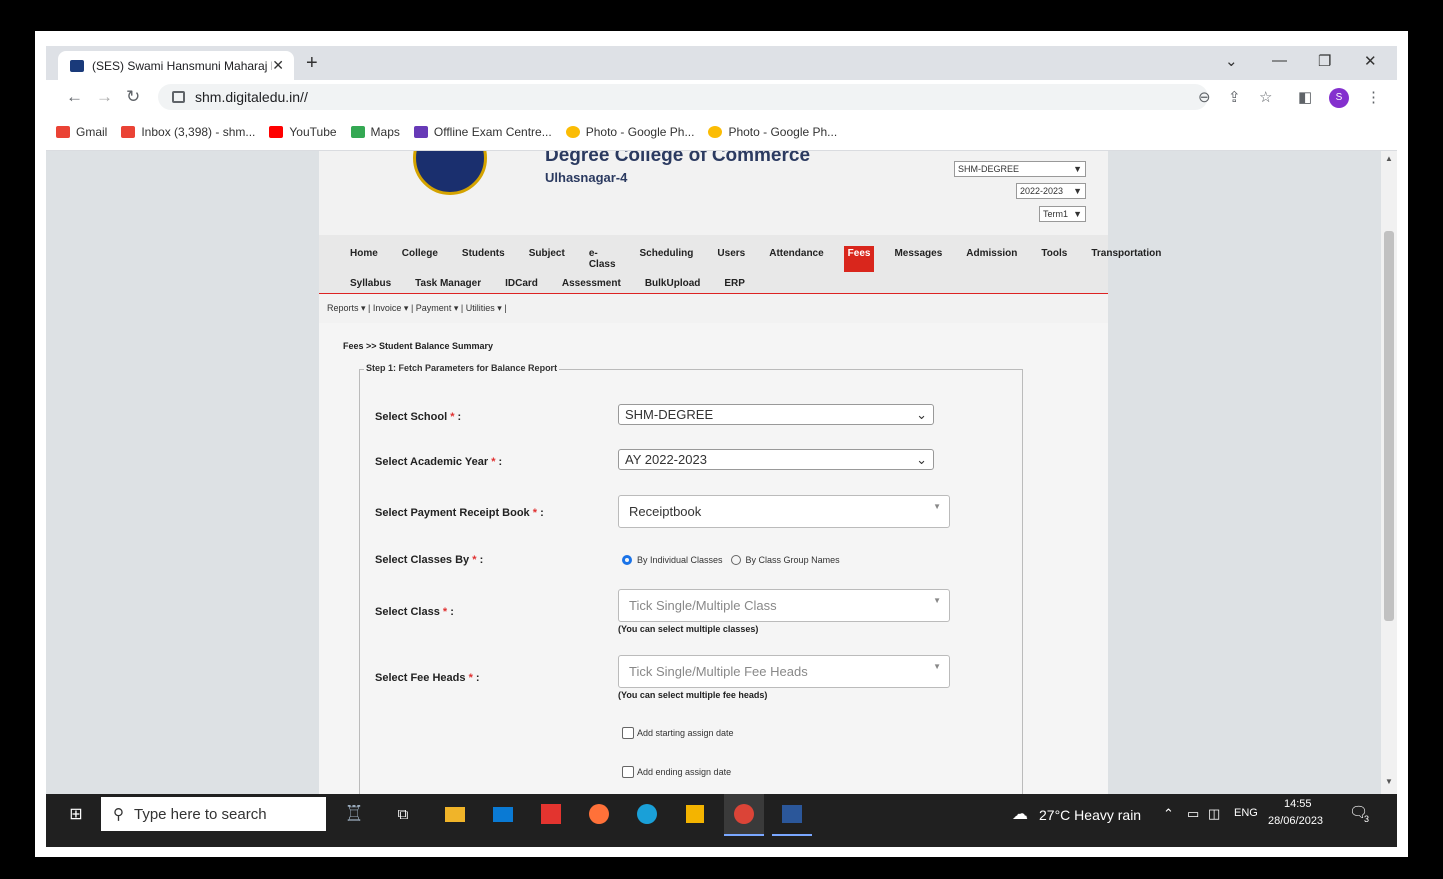 Image resolution: width=1443 pixels, height=879 pixels. I want to click on breadcrumb: Fees >> Student Balance Summary, so click(418, 346).